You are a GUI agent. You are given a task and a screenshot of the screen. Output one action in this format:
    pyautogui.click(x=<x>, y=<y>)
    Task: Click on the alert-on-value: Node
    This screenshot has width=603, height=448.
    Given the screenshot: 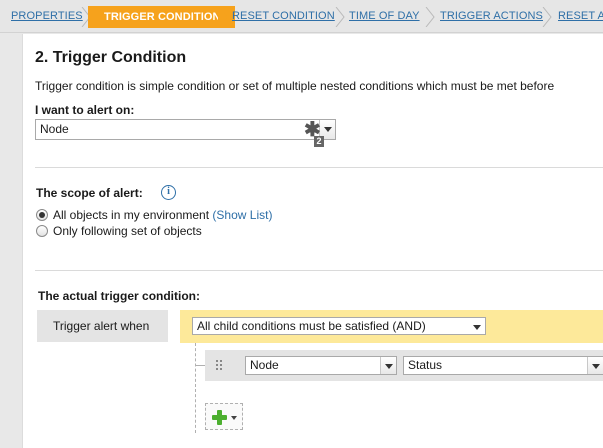 What is the action you would take?
    pyautogui.click(x=54, y=129)
    